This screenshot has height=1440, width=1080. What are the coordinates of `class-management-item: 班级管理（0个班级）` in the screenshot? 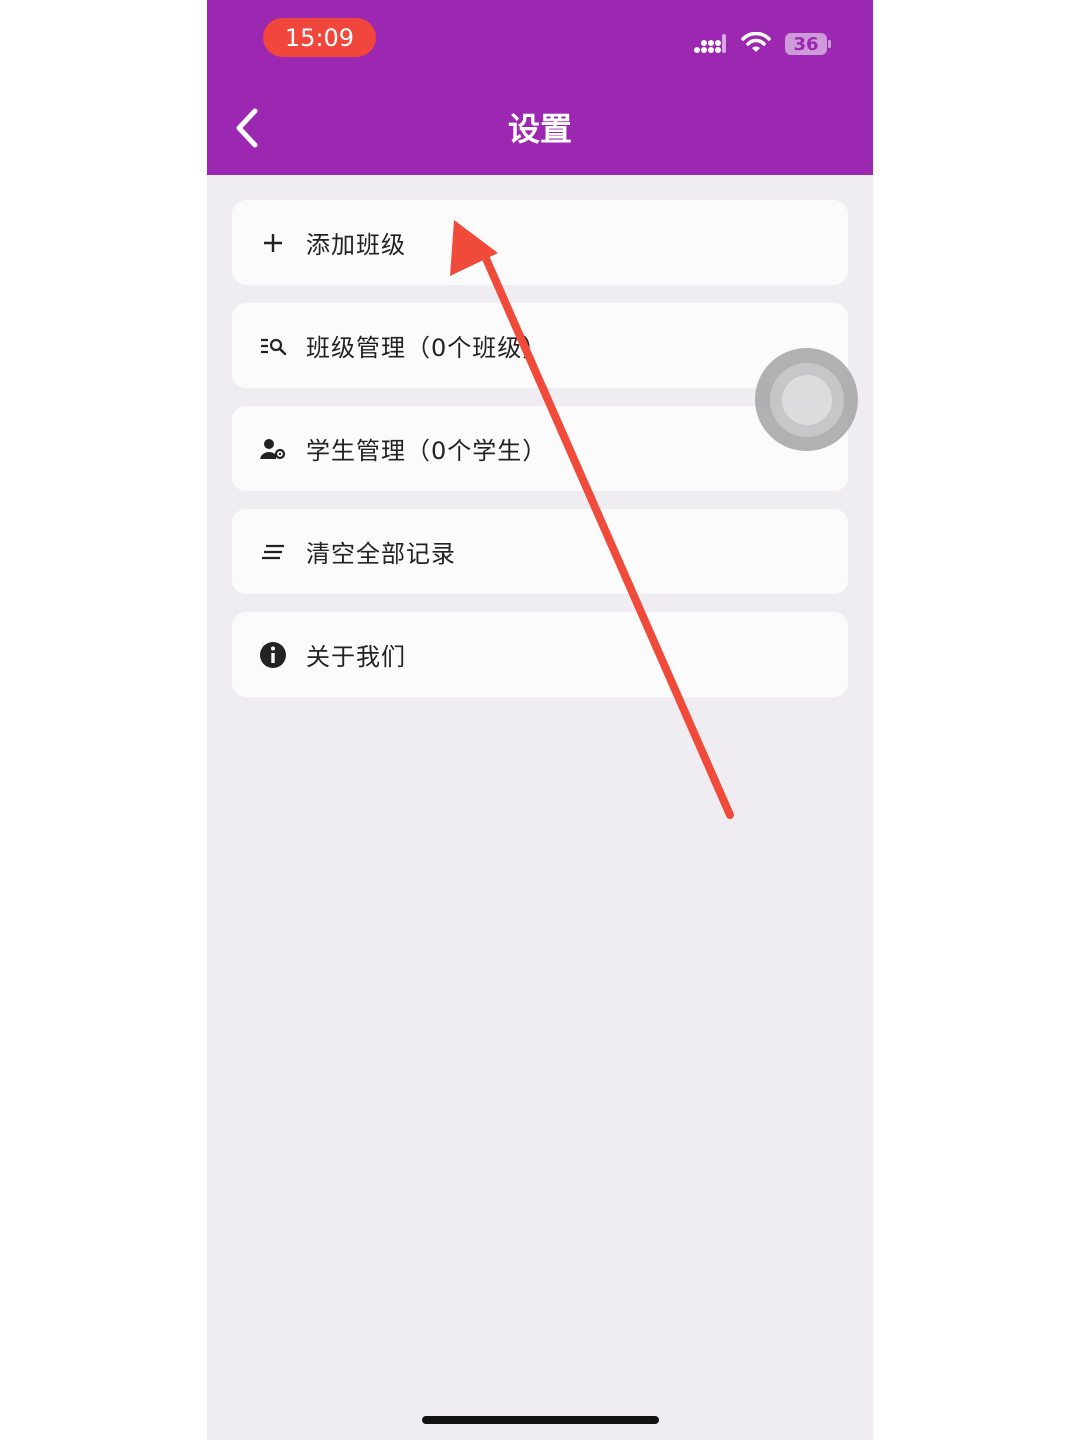 It's located at (540, 345).